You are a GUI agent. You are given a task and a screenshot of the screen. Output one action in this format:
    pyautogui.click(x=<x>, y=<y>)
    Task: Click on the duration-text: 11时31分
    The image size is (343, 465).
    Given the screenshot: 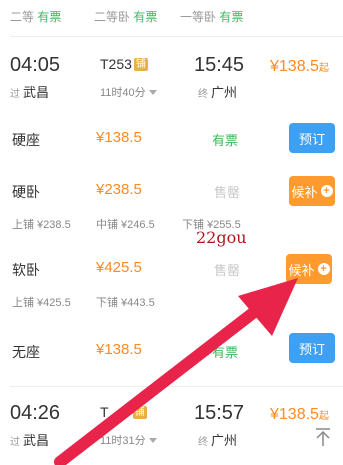 What is the action you would take?
    pyautogui.click(x=123, y=441)
    